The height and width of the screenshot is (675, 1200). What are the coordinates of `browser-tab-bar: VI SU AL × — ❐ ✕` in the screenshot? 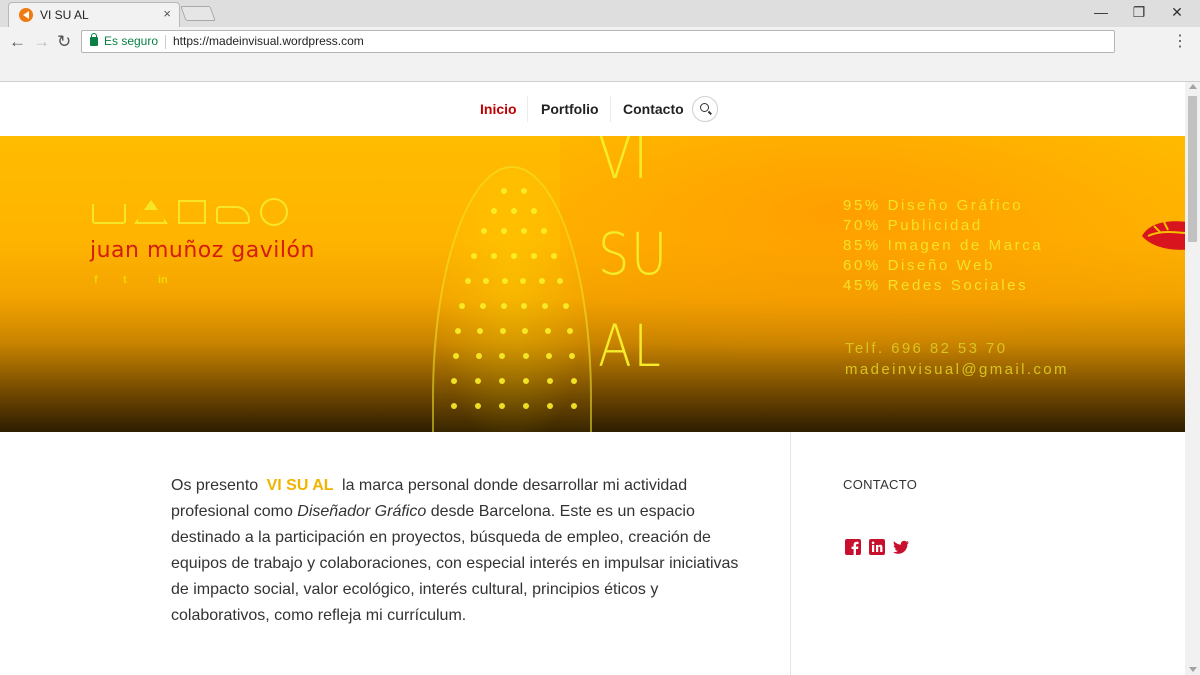 It's located at (600, 13).